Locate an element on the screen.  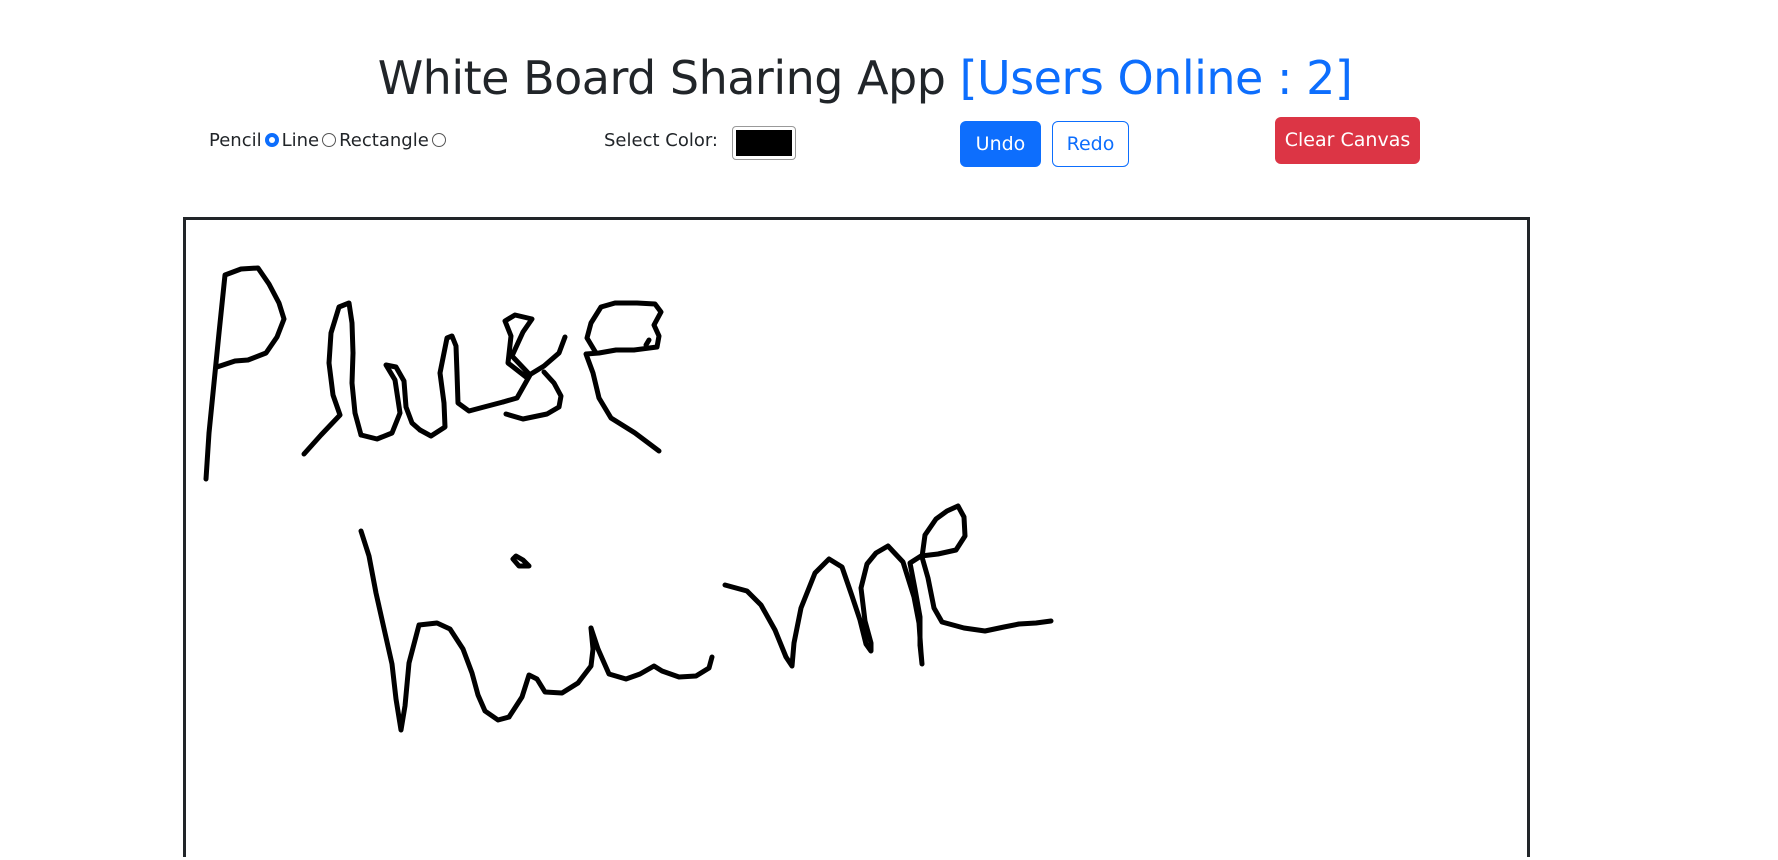
stroke-l is located at coordinates (332, 378).